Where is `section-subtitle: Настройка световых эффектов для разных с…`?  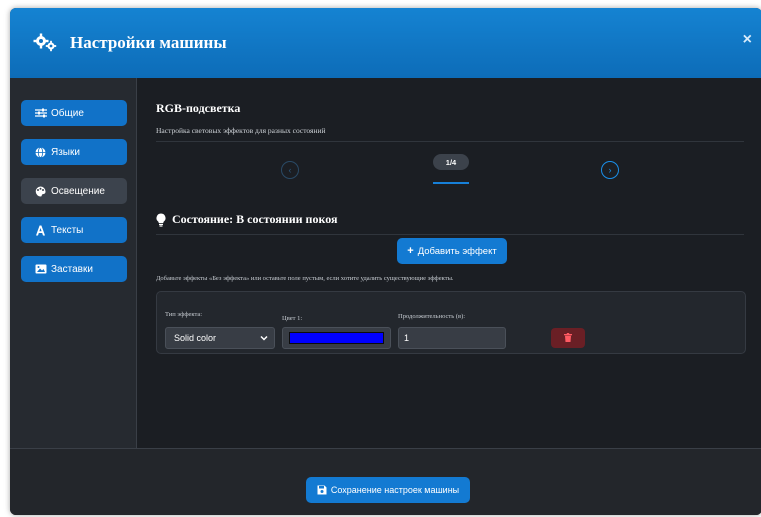 section-subtitle: Настройка световых эффектов для разных с… is located at coordinates (241, 130).